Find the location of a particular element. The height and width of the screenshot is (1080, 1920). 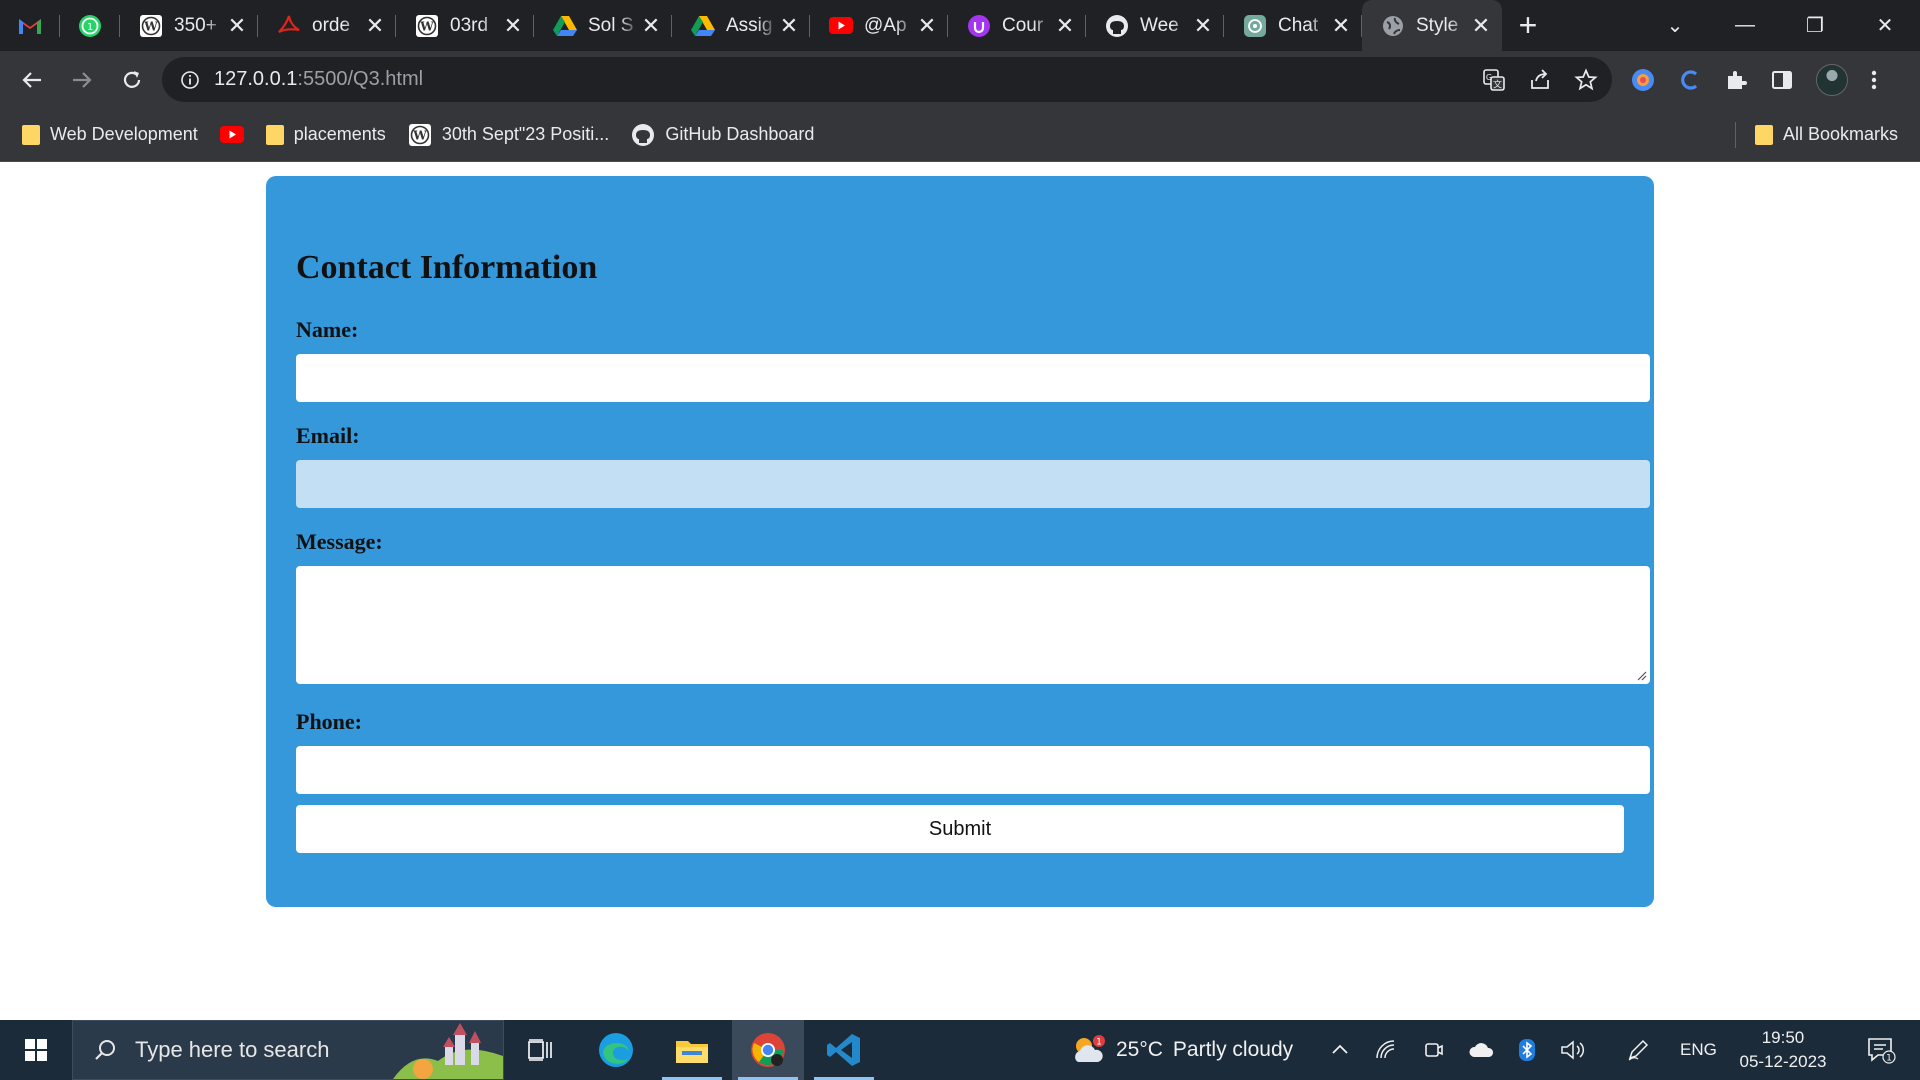

tab-gmail is located at coordinates (30, 25).